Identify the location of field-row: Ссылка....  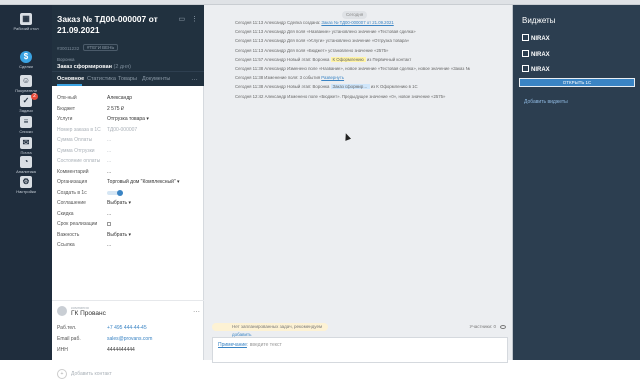
(129, 245).